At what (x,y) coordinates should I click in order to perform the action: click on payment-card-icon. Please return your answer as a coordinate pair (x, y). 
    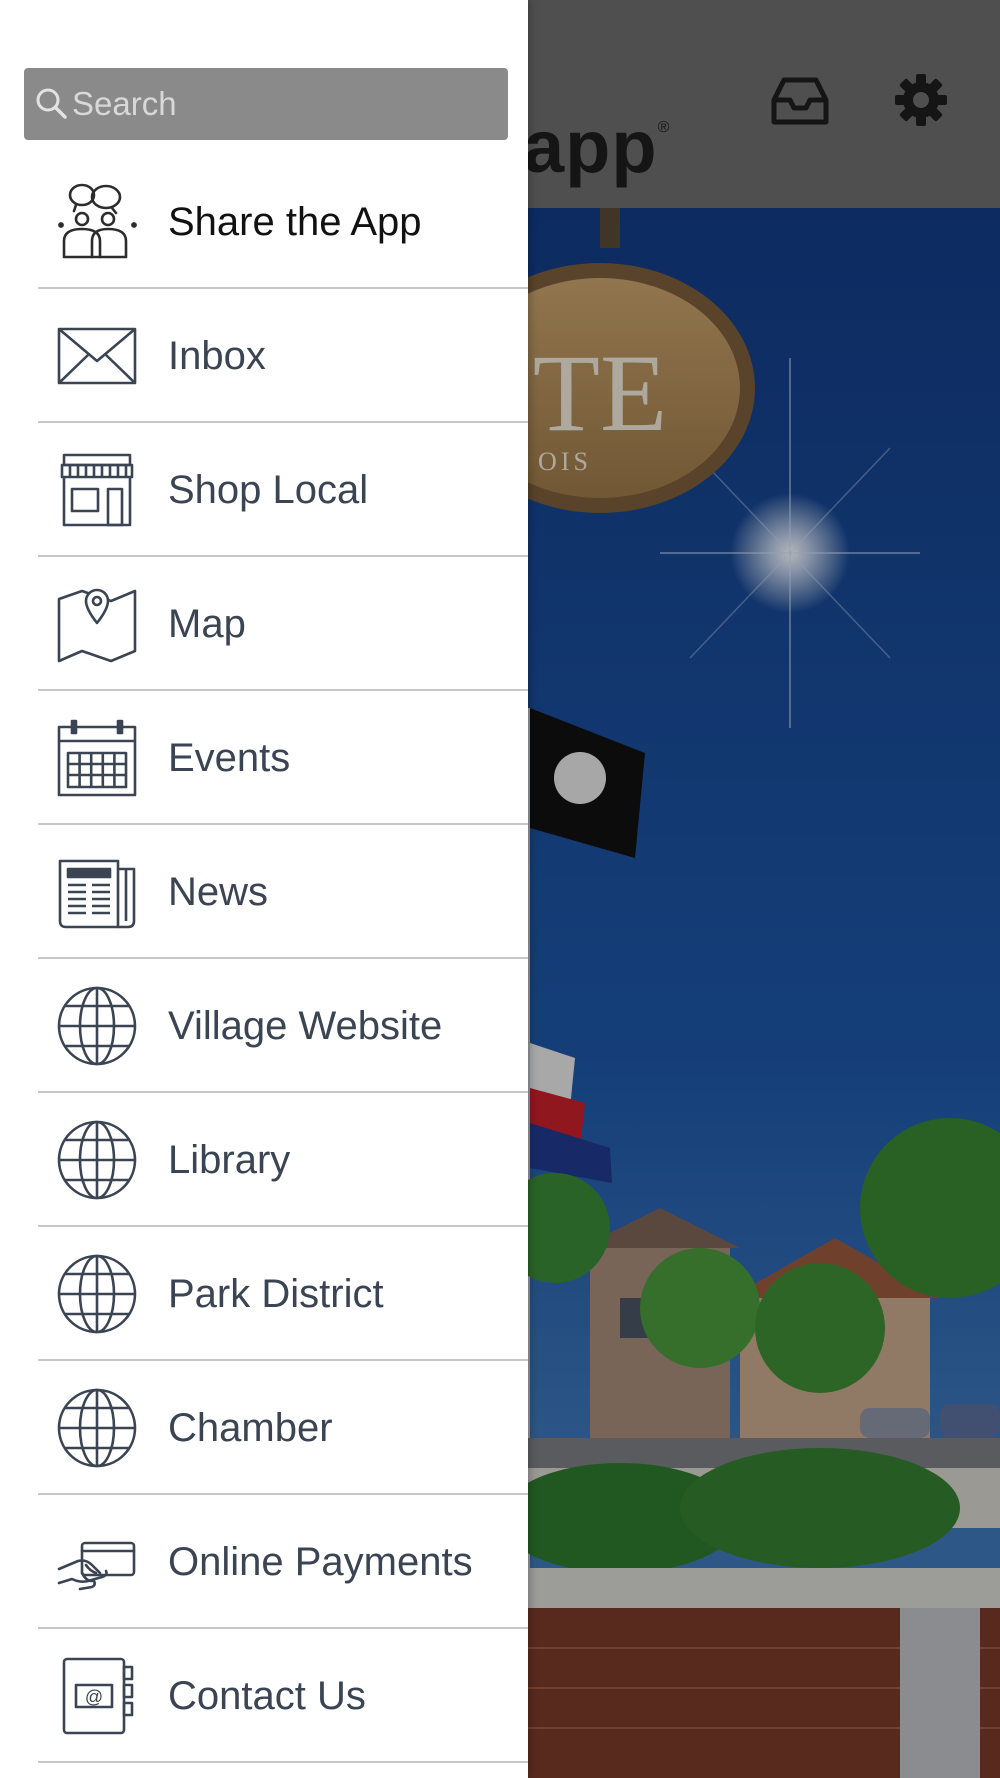
    Looking at the image, I should click on (97, 1562).